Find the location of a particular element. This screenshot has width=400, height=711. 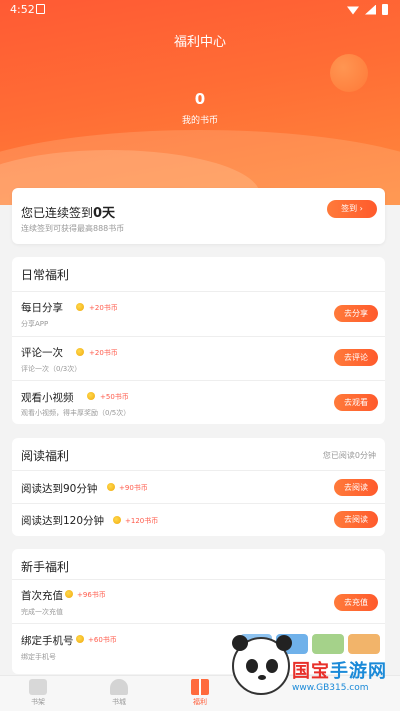

watermark-title: 国宝手游网 is located at coordinates (339, 670).